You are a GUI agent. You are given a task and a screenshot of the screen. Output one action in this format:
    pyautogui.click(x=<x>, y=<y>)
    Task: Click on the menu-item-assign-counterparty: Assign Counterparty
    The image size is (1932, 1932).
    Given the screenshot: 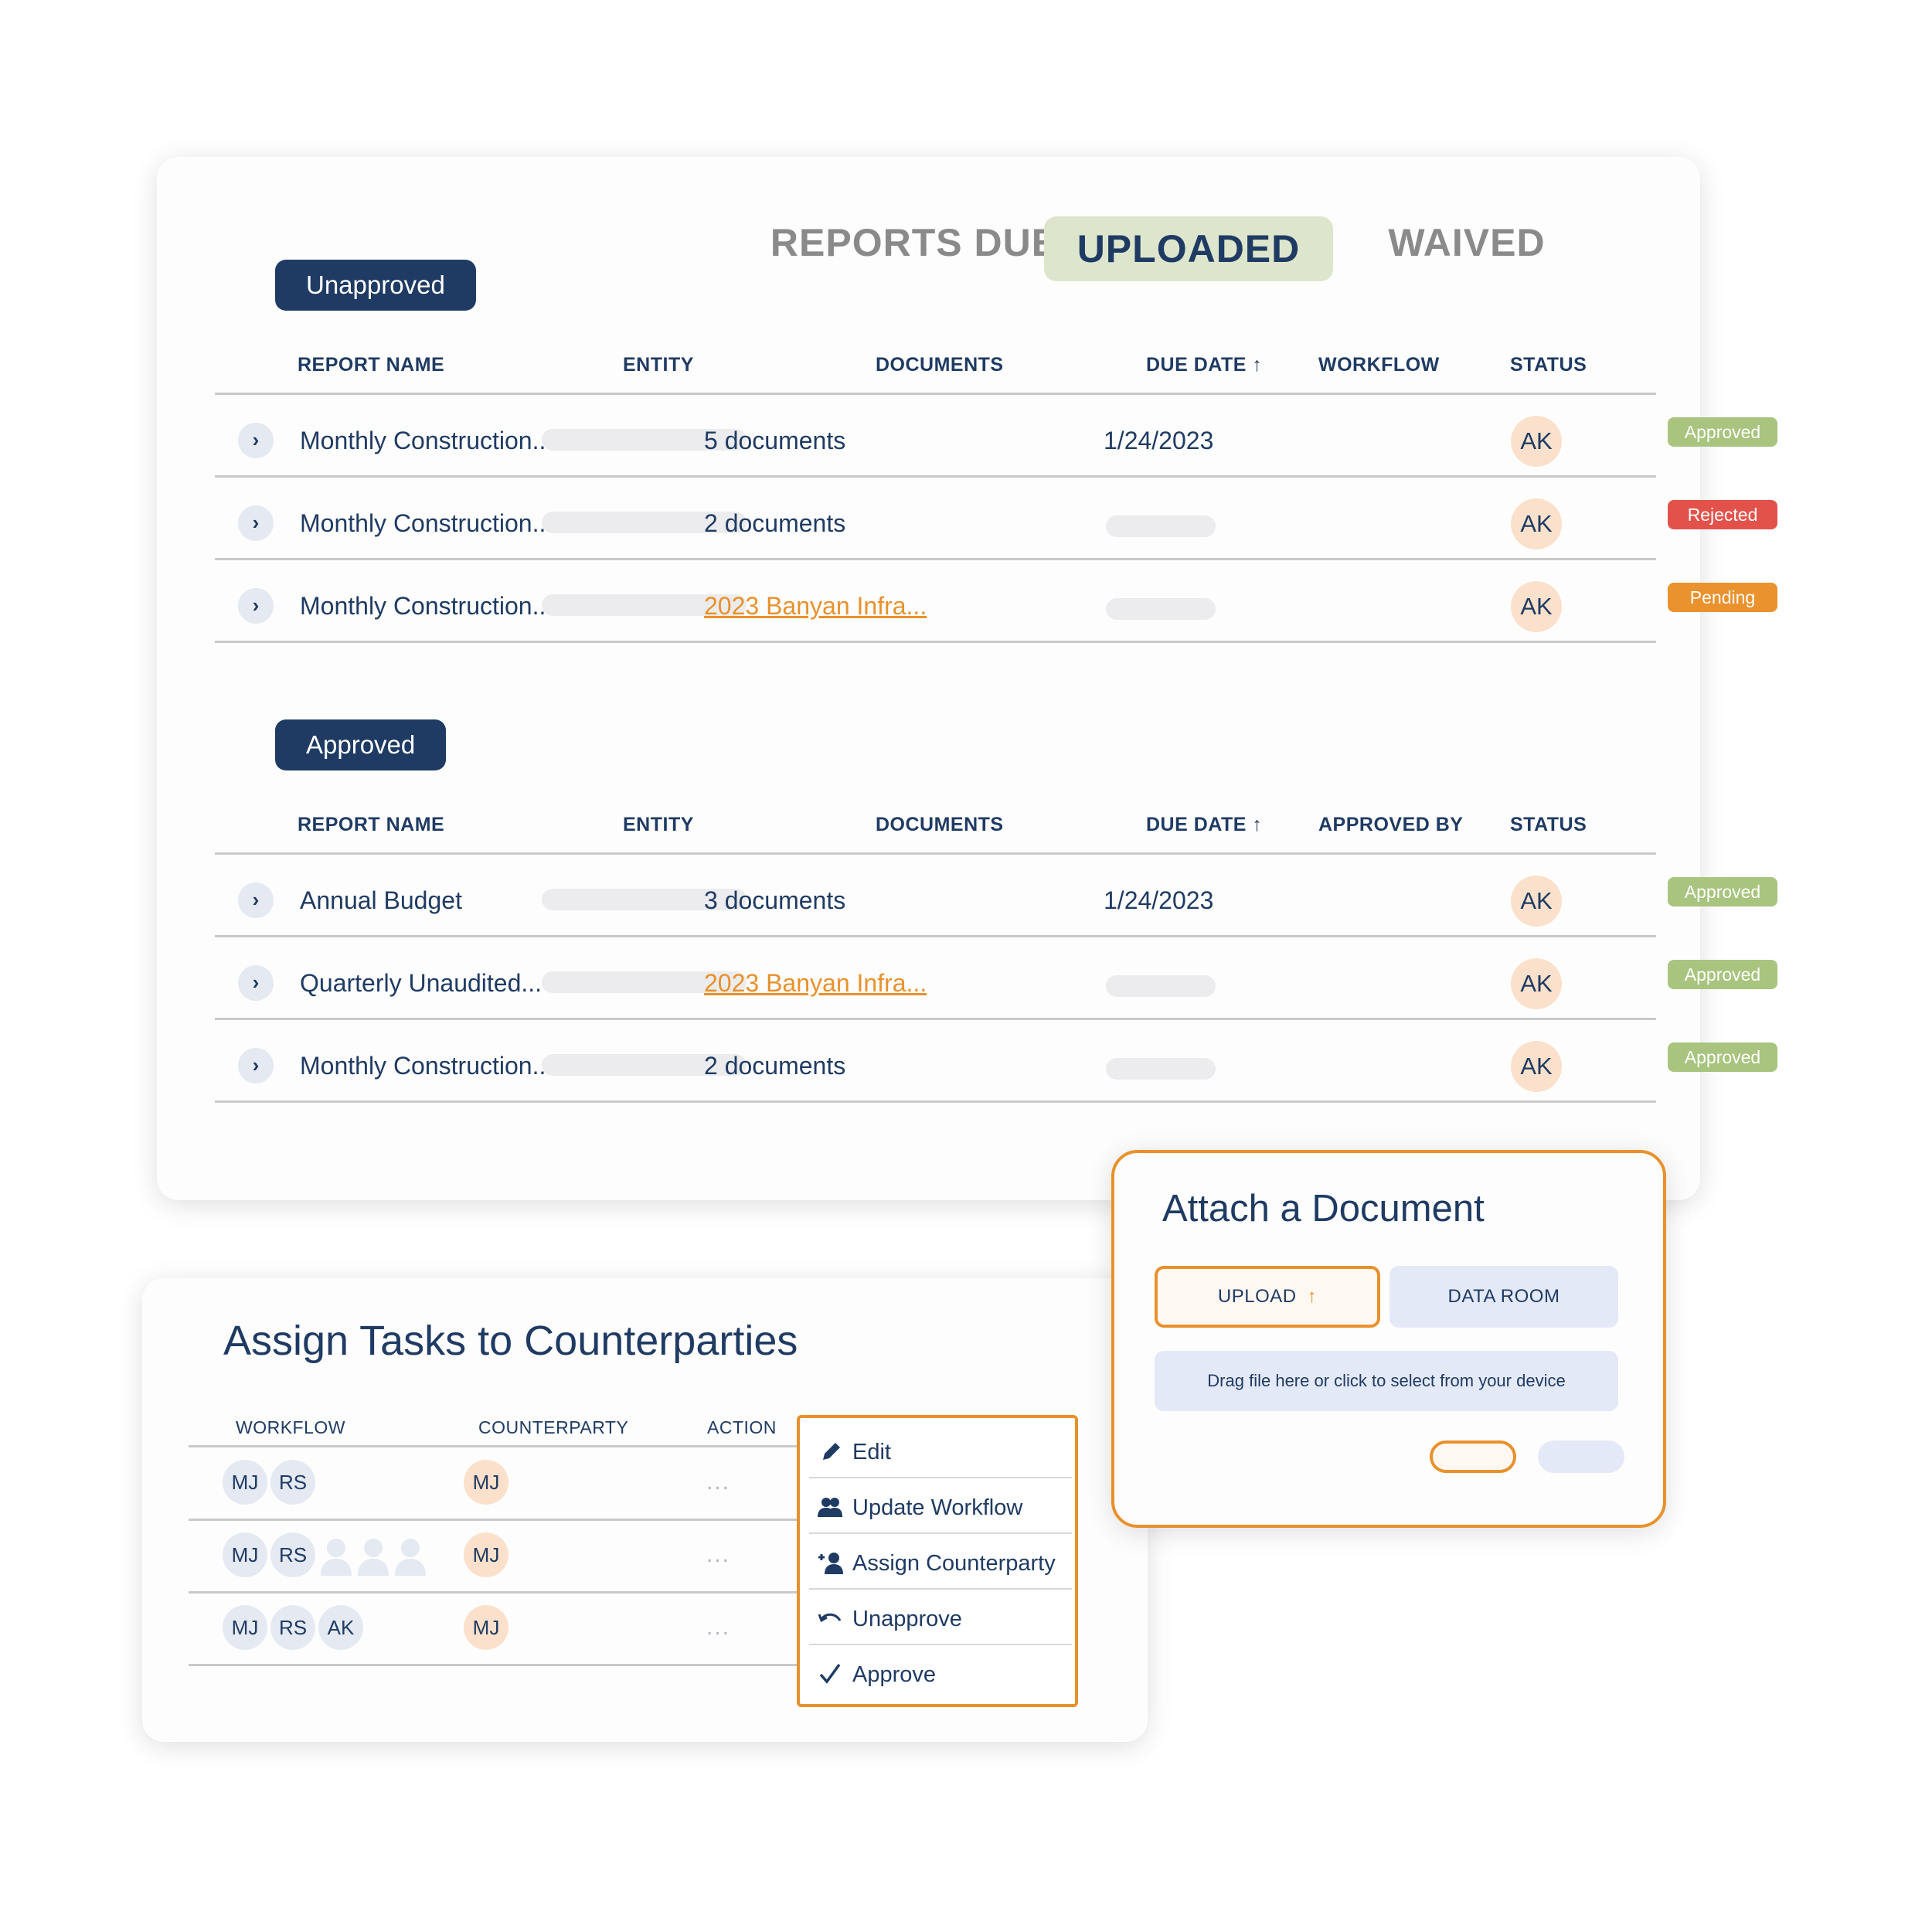 What is the action you would take?
    pyautogui.click(x=941, y=1562)
    